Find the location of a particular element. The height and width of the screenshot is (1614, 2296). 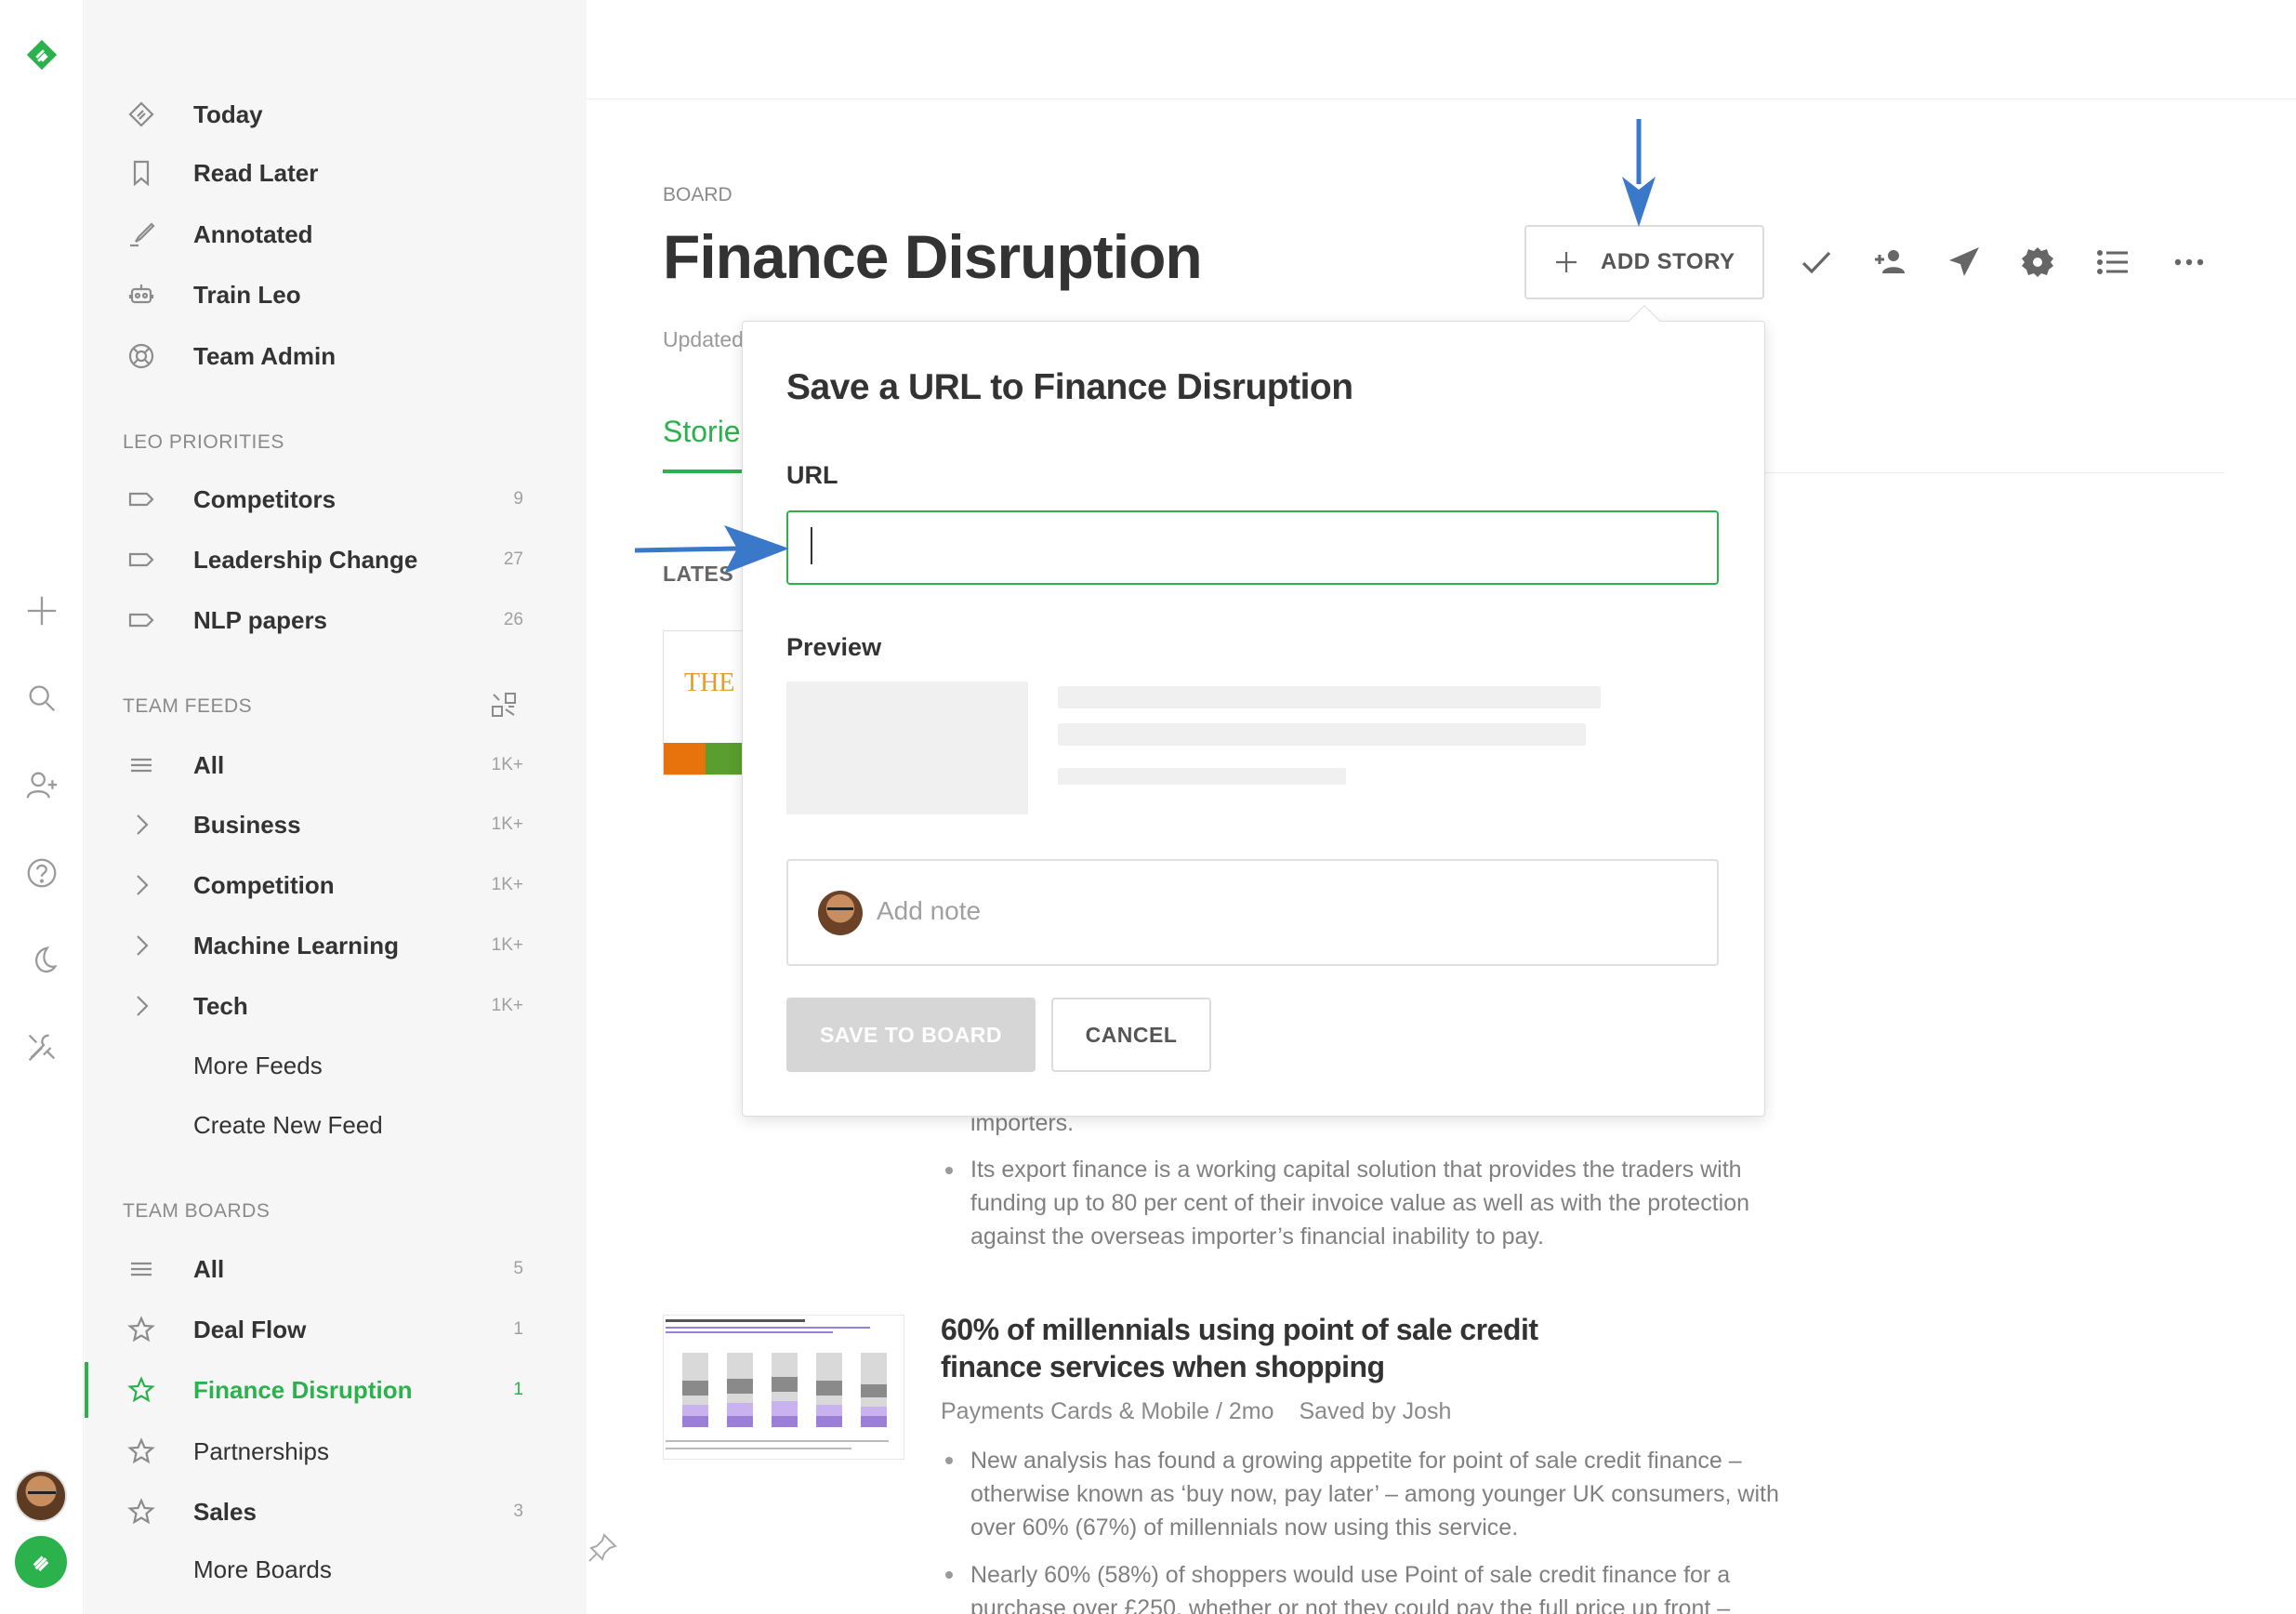

sidebar-item-label: Today is located at coordinates (228, 113).